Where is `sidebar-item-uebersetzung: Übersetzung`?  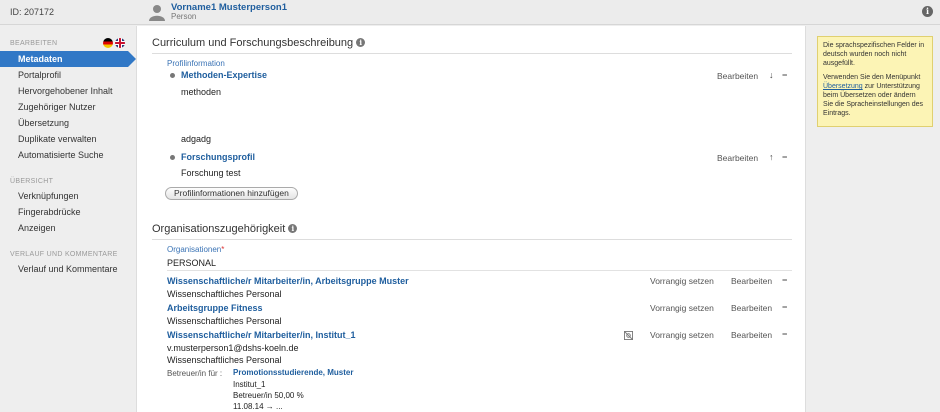 sidebar-item-uebersetzung: Übersetzung is located at coordinates (68, 123).